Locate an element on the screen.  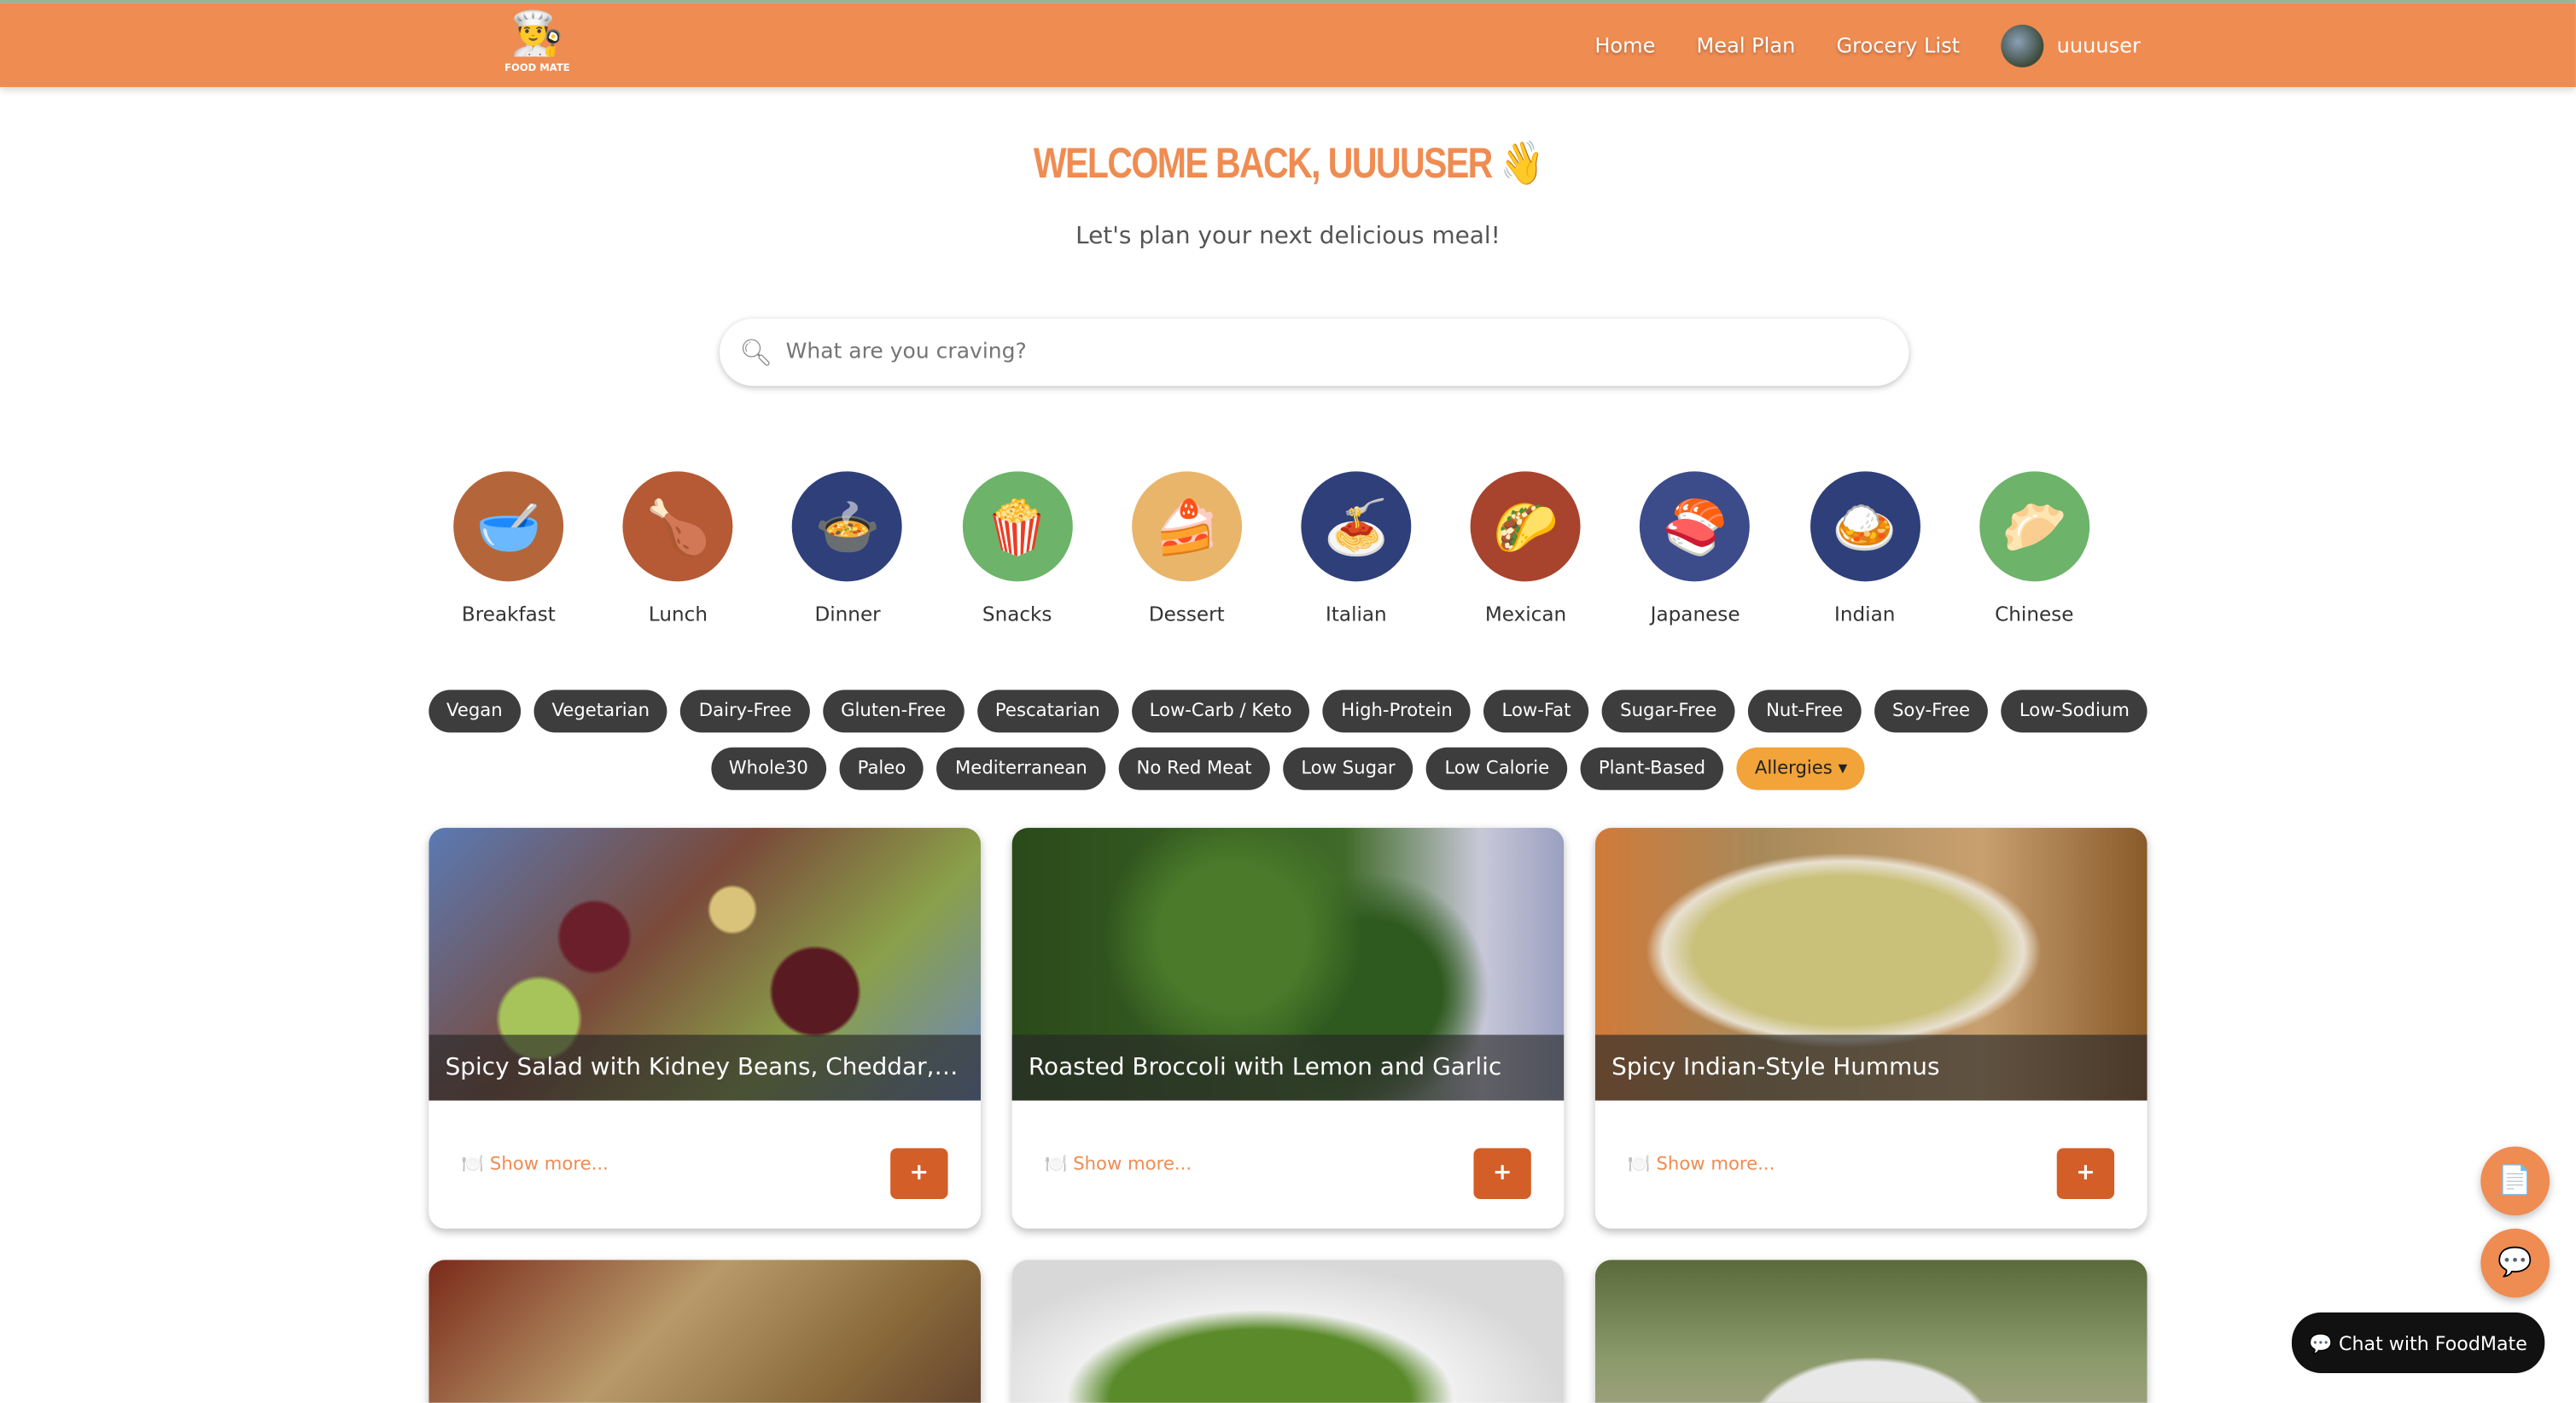
category-label: Italian is located at coordinates (1356, 614).